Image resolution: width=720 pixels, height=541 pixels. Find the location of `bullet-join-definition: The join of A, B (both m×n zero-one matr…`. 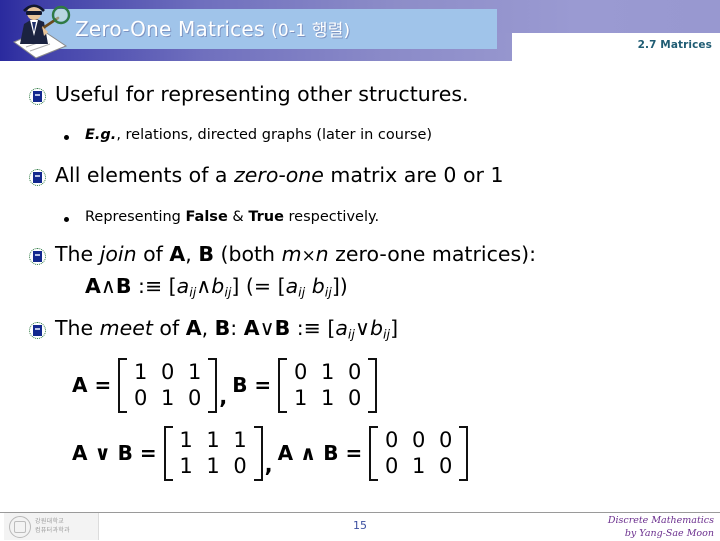

bullet-join-definition: The join of A, B (both m×n zero-one matr… is located at coordinates (283, 254).